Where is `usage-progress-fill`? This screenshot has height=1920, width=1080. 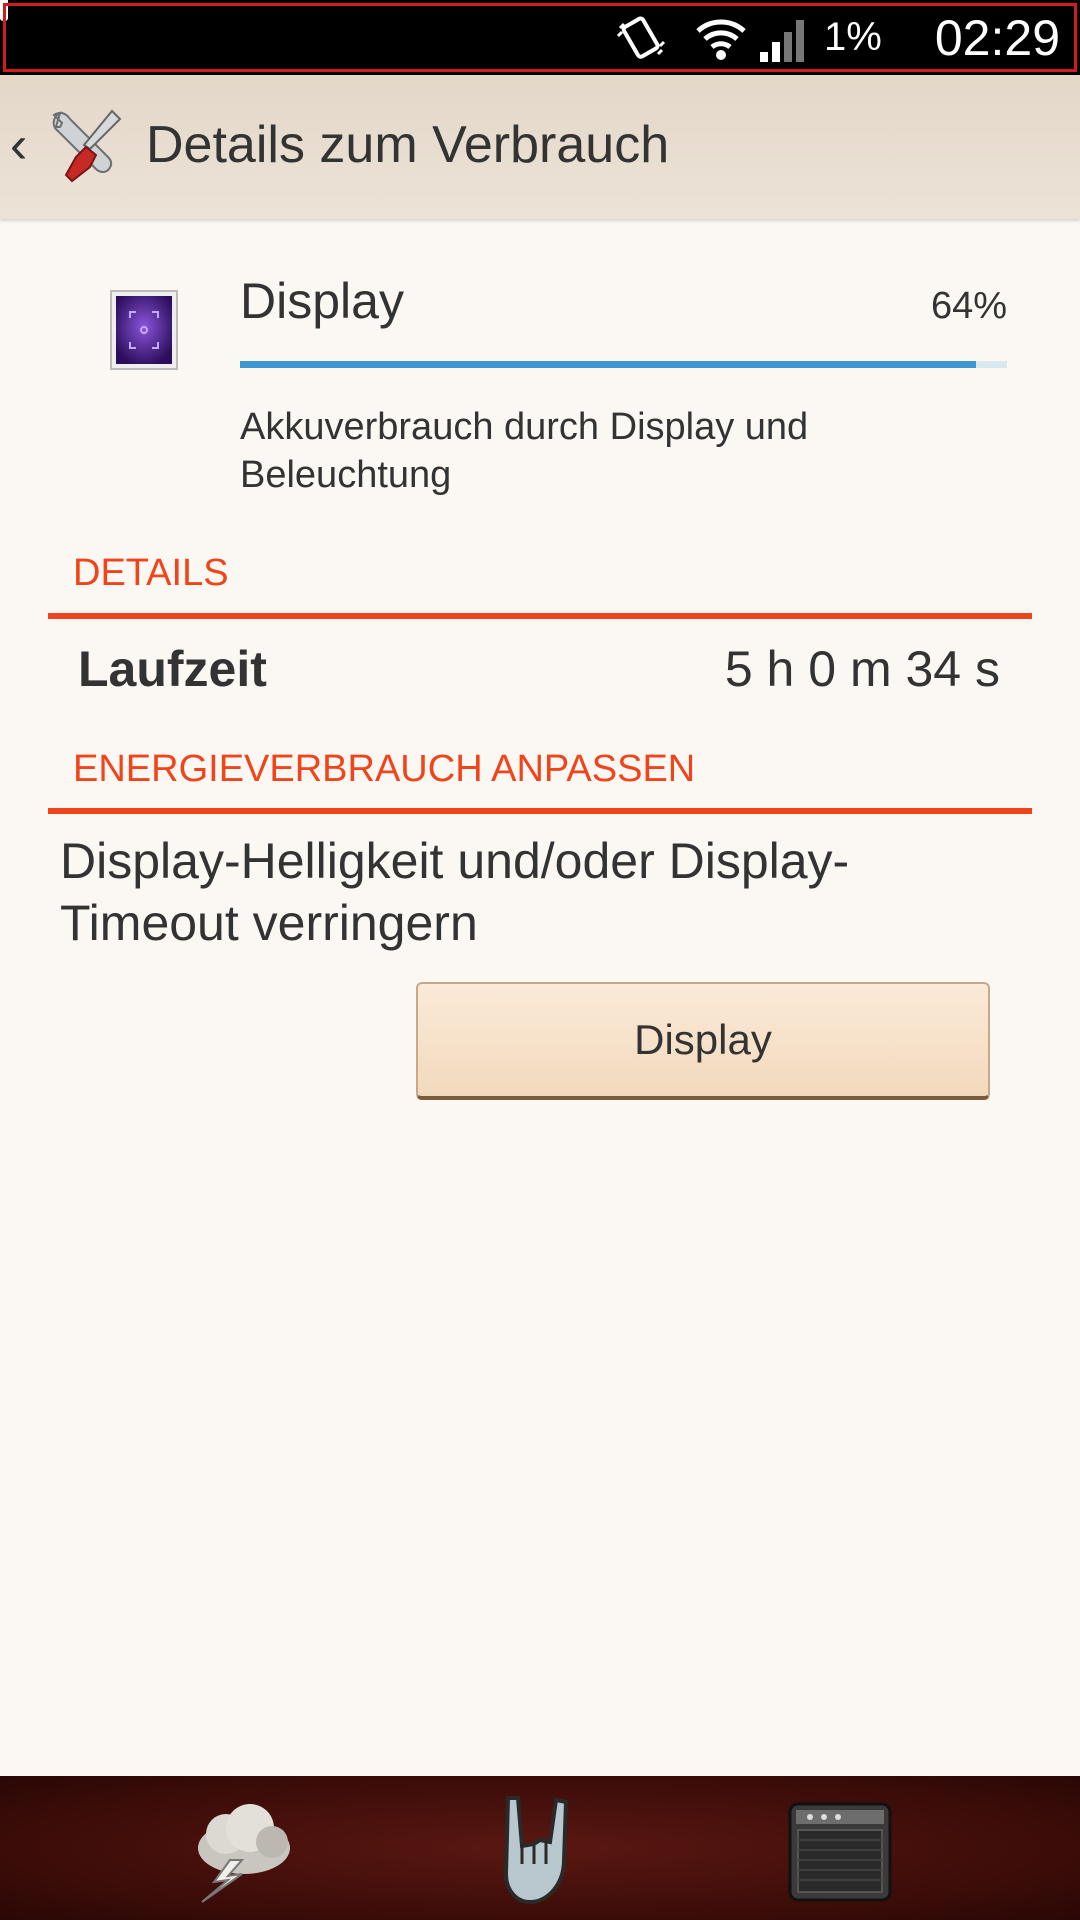
usage-progress-fill is located at coordinates (608, 364).